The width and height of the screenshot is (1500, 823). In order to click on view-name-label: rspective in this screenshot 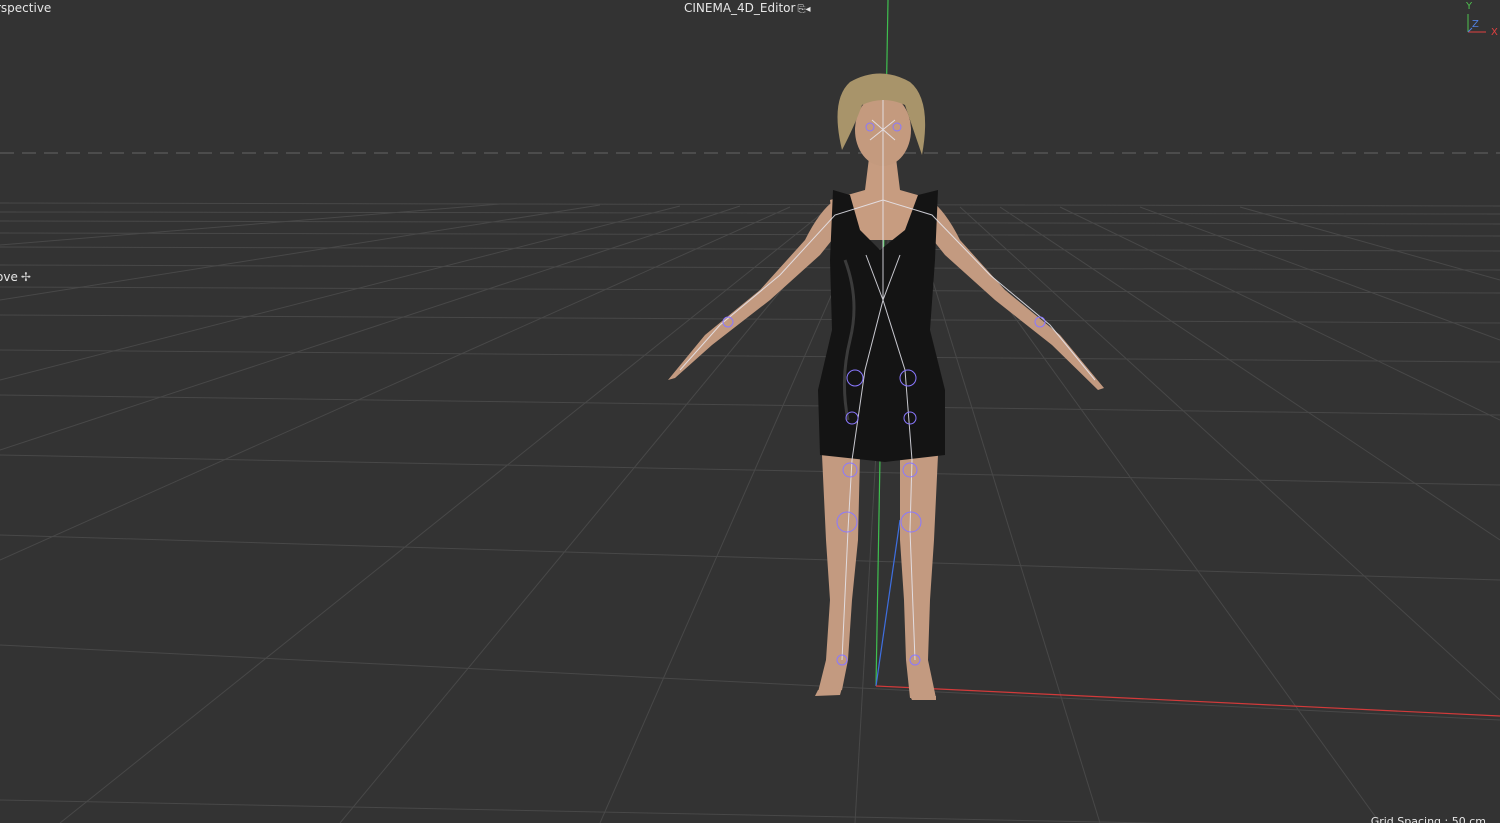, I will do `click(25, 8)`.